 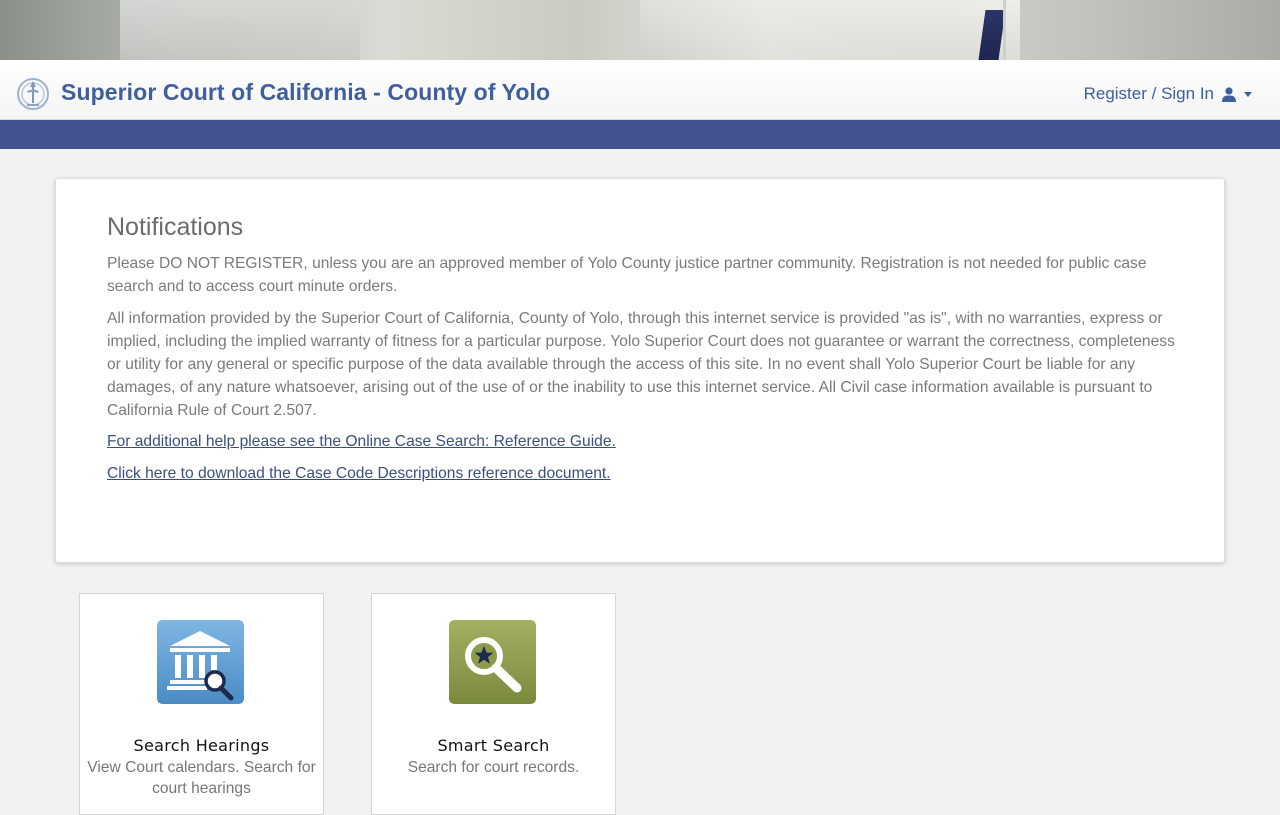 I want to click on nav-strip, so click(x=640, y=134).